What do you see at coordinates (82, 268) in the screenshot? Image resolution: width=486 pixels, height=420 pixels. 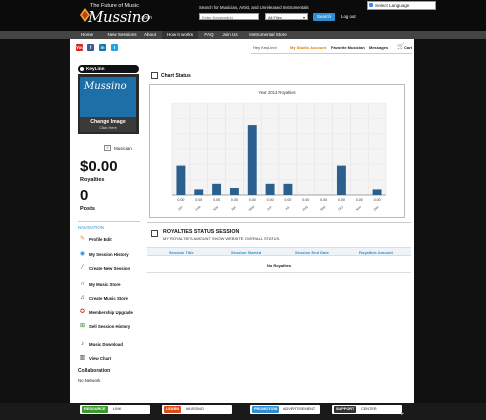 I see `wand-icon: ⁄` at bounding box center [82, 268].